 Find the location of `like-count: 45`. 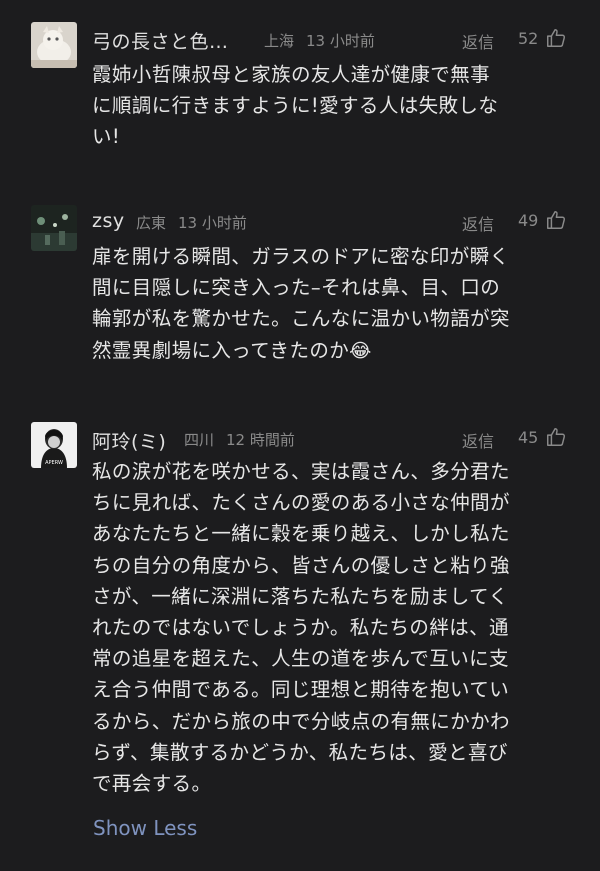

like-count: 45 is located at coordinates (528, 437).